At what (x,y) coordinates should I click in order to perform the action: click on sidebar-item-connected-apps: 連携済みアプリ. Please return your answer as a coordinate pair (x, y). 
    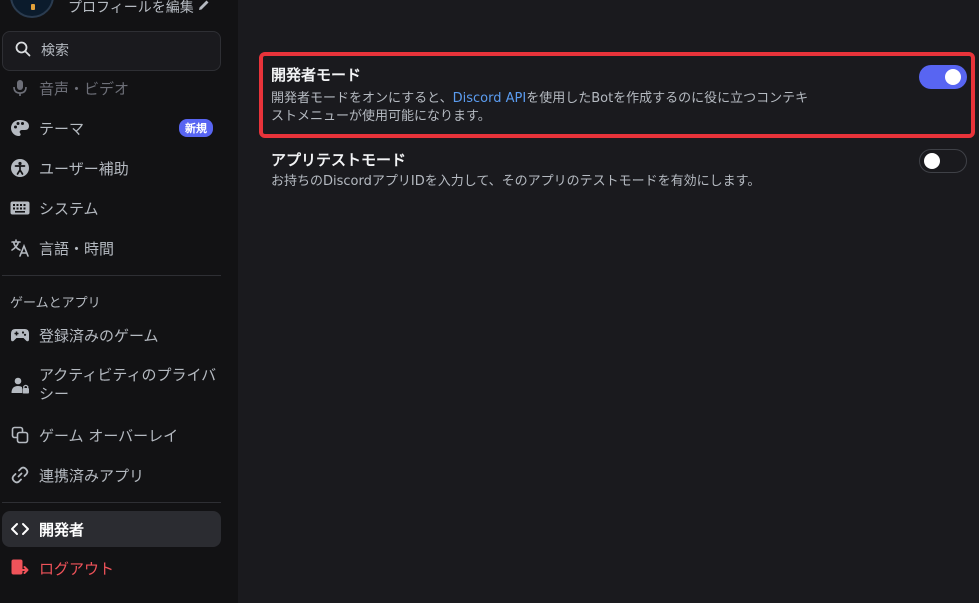
    Looking at the image, I should click on (111, 475).